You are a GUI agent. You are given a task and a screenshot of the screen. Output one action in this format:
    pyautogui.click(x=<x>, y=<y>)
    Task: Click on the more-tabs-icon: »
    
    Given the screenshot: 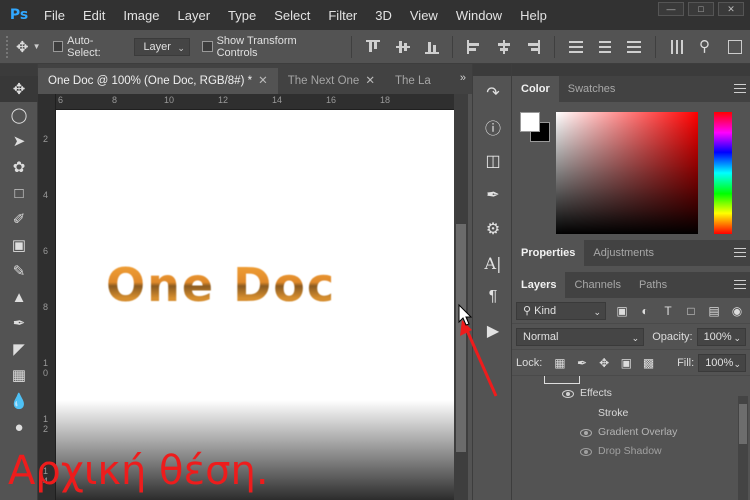 What is the action you would take?
    pyautogui.click(x=463, y=78)
    